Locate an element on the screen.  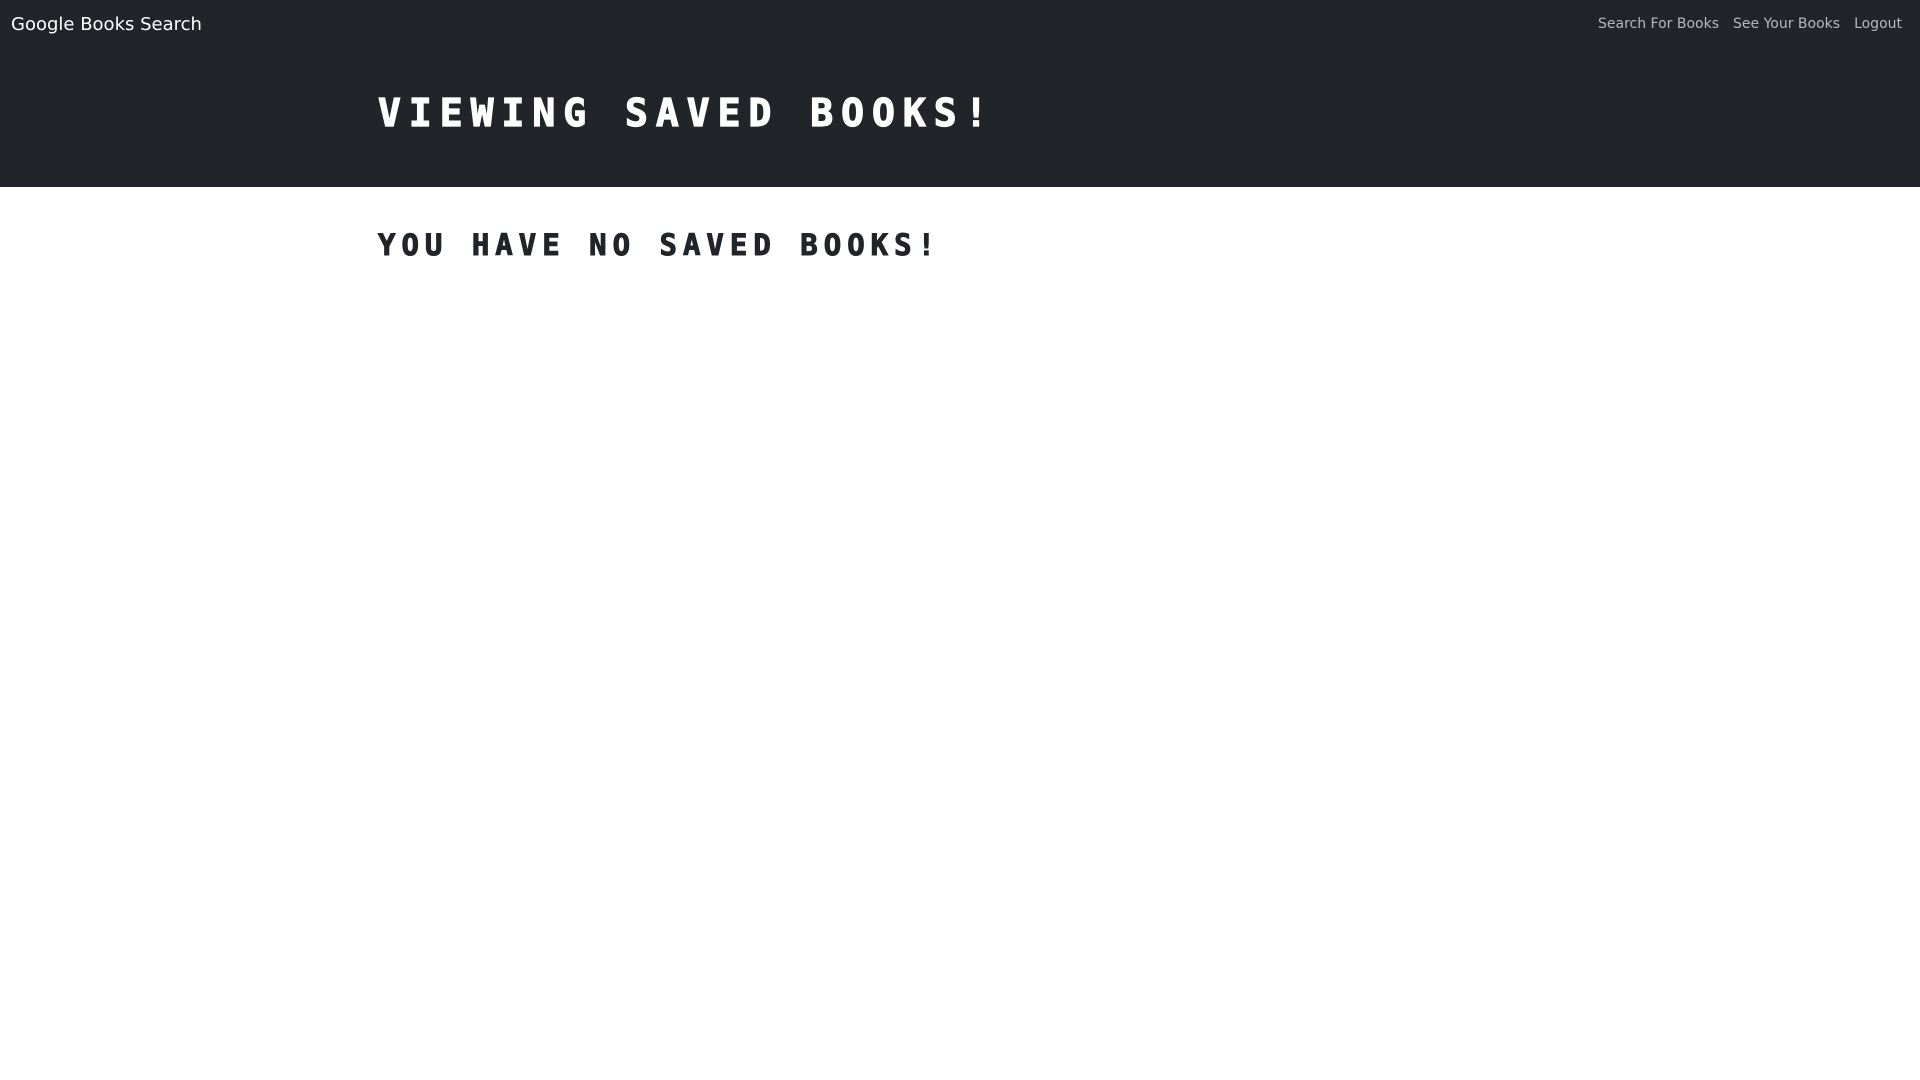
nav-search-for-books: Search For Books is located at coordinates (1658, 24).